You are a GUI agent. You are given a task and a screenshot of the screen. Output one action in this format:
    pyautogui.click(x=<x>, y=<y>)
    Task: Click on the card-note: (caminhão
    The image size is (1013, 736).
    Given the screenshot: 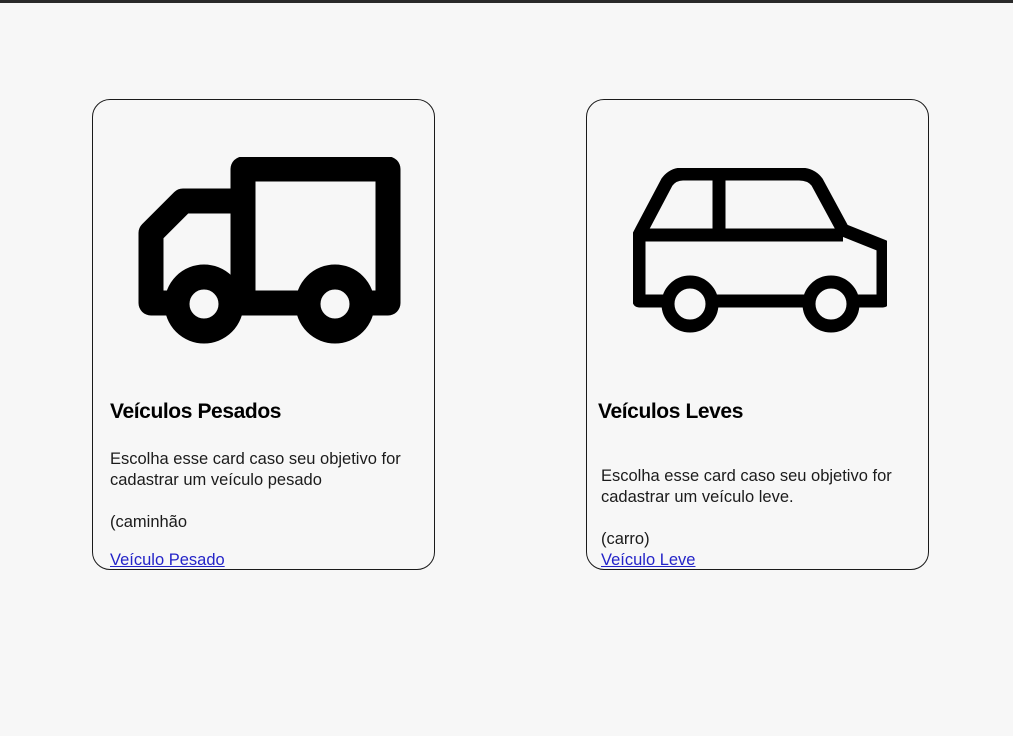 What is the action you would take?
    pyautogui.click(x=149, y=522)
    